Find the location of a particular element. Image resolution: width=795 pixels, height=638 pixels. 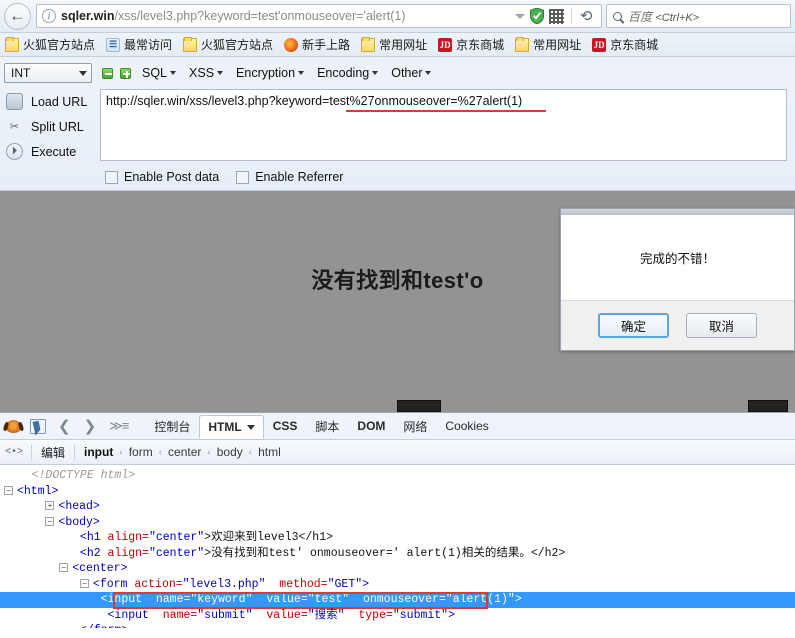

qrcode-icon is located at coordinates (557, 16).